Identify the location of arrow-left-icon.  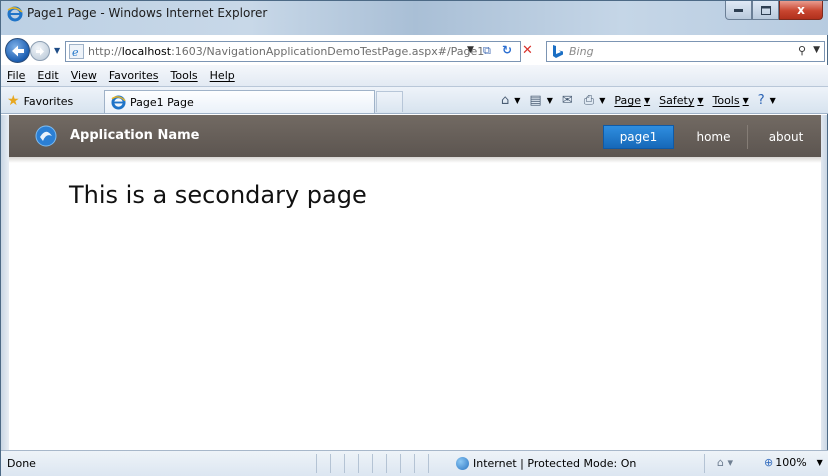
(17, 50).